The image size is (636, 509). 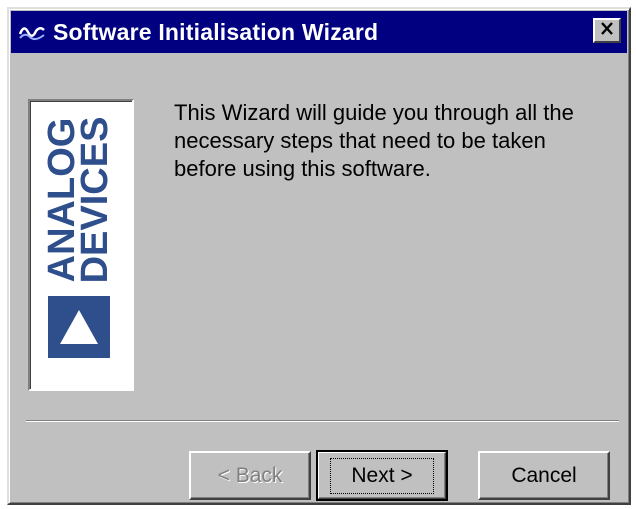 I want to click on close-button, so click(x=607, y=30).